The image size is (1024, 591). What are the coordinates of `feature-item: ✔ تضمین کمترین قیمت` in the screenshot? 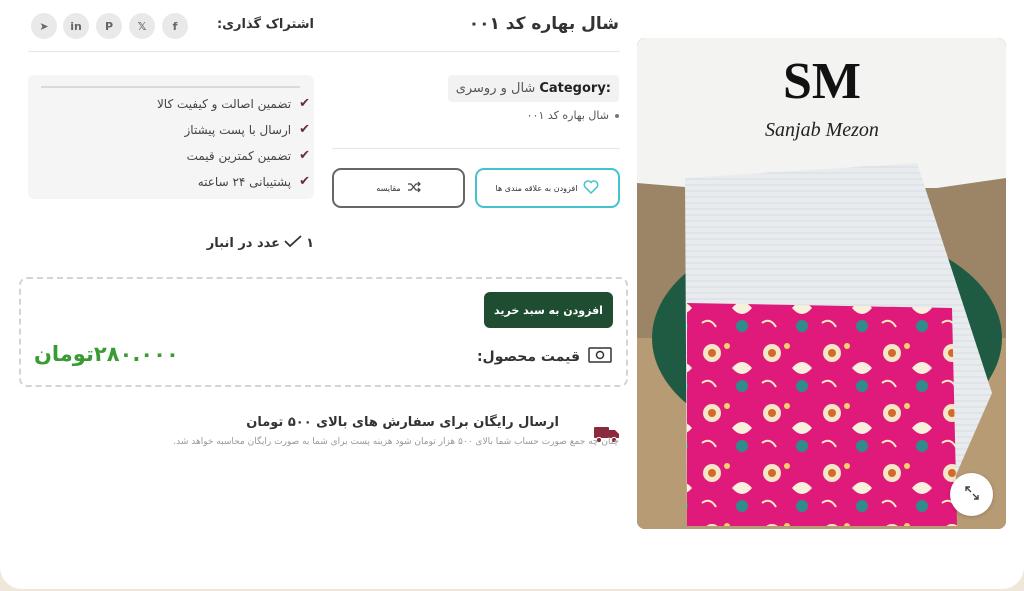 It's located at (248, 155).